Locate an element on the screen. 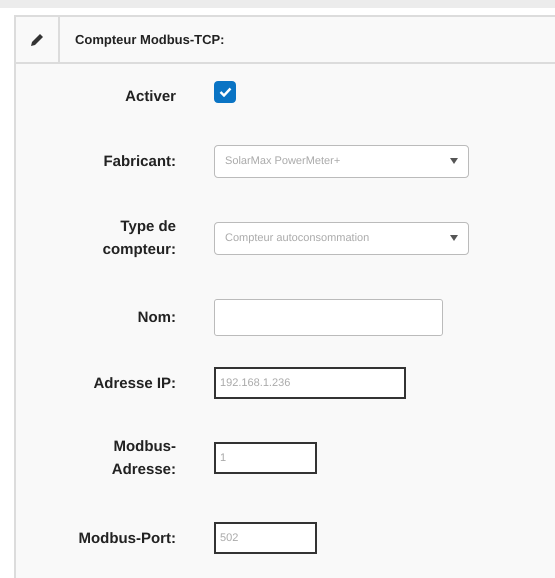 This screenshot has height=578, width=555. enable-checkbox is located at coordinates (225, 92).